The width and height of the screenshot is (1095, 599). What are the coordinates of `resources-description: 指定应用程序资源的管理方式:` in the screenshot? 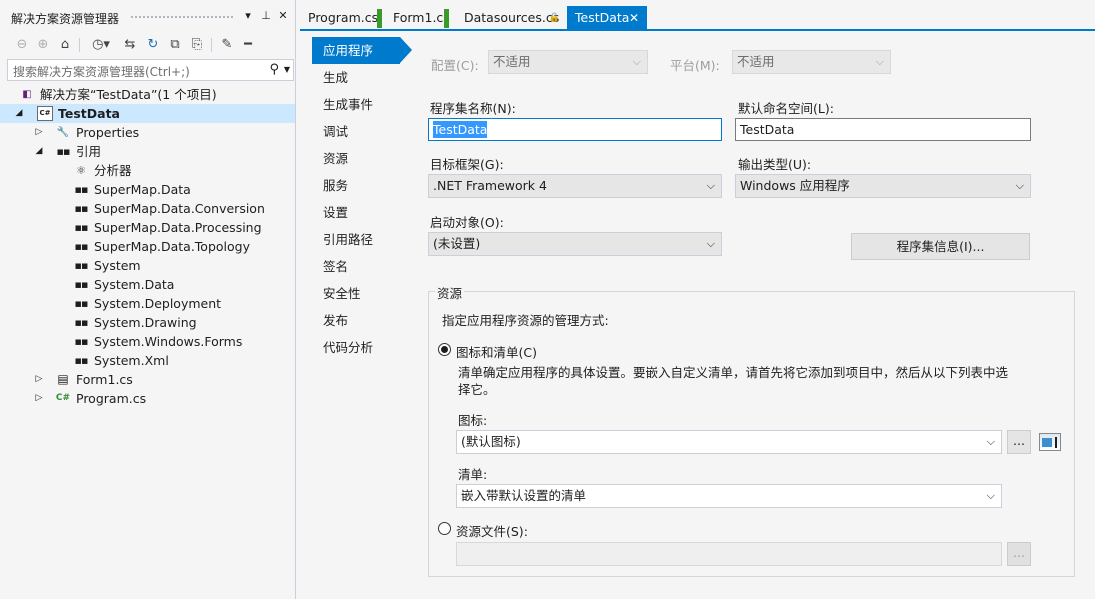 It's located at (525, 320).